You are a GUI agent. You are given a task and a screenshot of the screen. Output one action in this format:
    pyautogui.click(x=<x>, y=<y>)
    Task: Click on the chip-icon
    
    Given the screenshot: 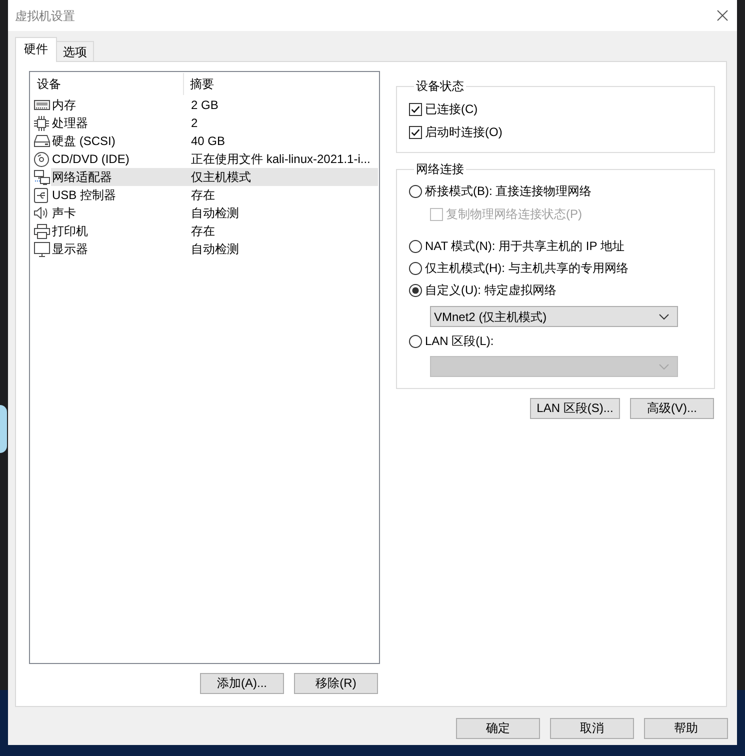 What is the action you would take?
    pyautogui.click(x=41, y=123)
    